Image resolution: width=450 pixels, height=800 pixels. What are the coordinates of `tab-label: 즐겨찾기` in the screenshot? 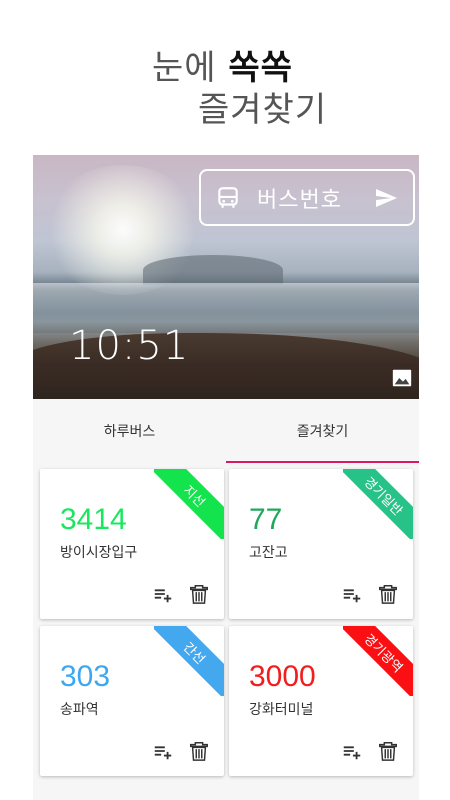 It's located at (322, 432).